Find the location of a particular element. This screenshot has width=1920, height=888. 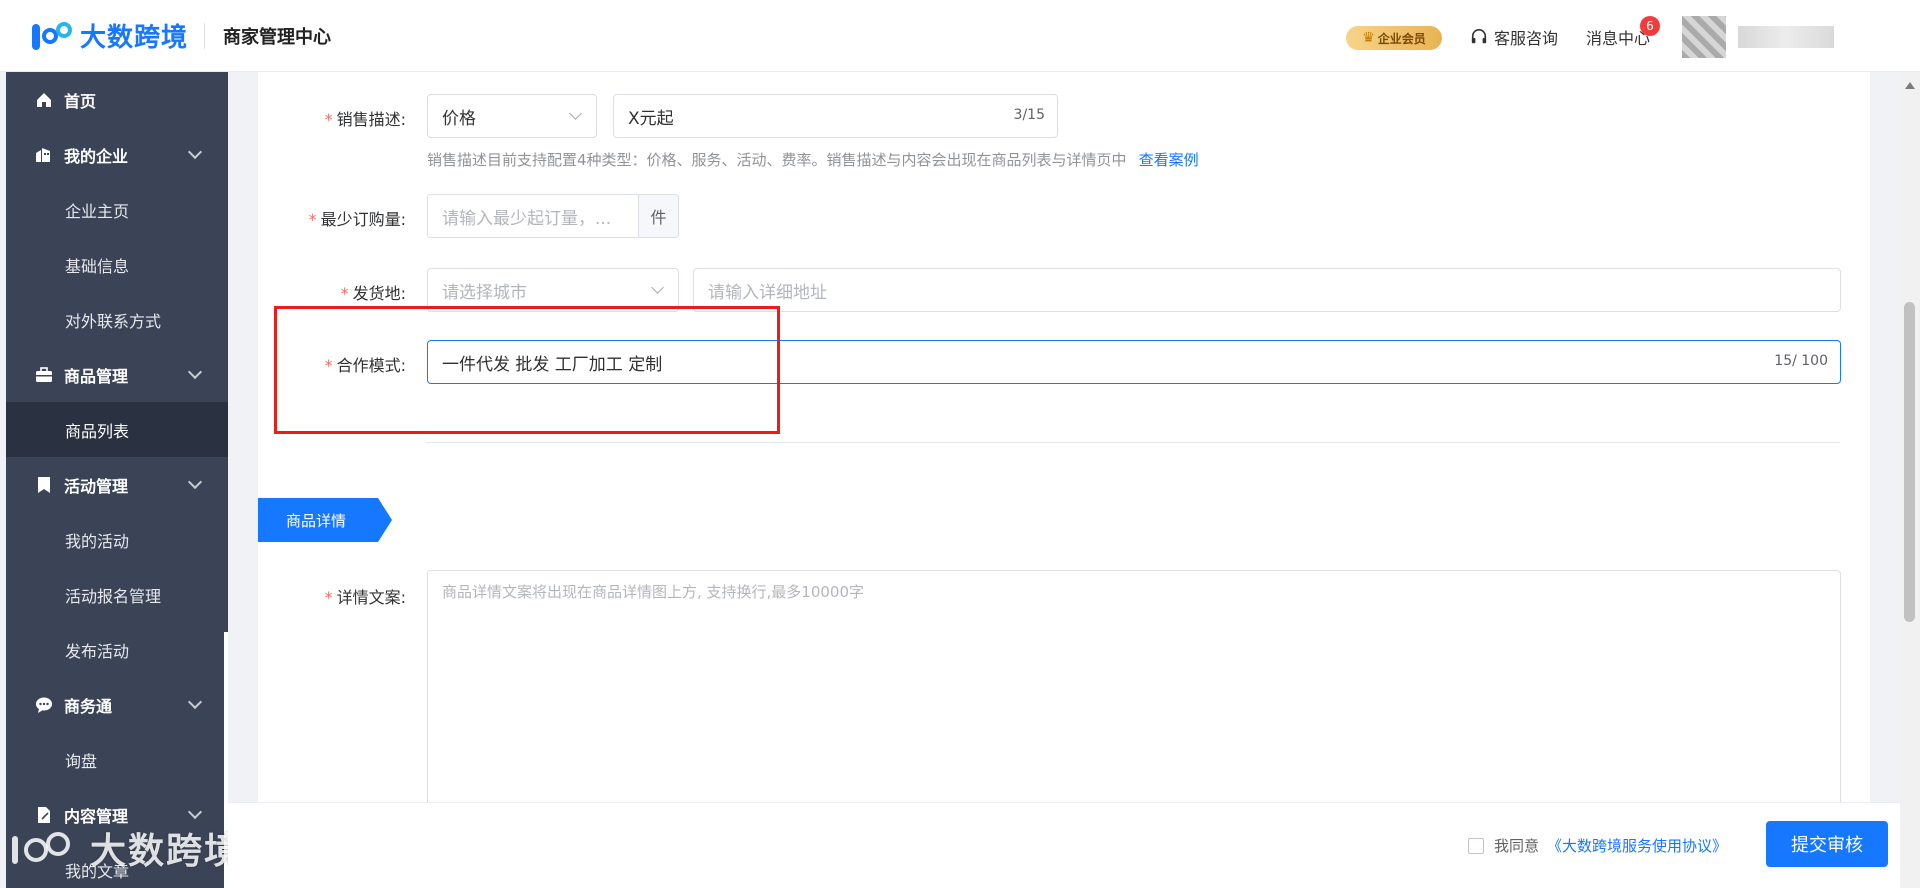

avatar is located at coordinates (1704, 37).